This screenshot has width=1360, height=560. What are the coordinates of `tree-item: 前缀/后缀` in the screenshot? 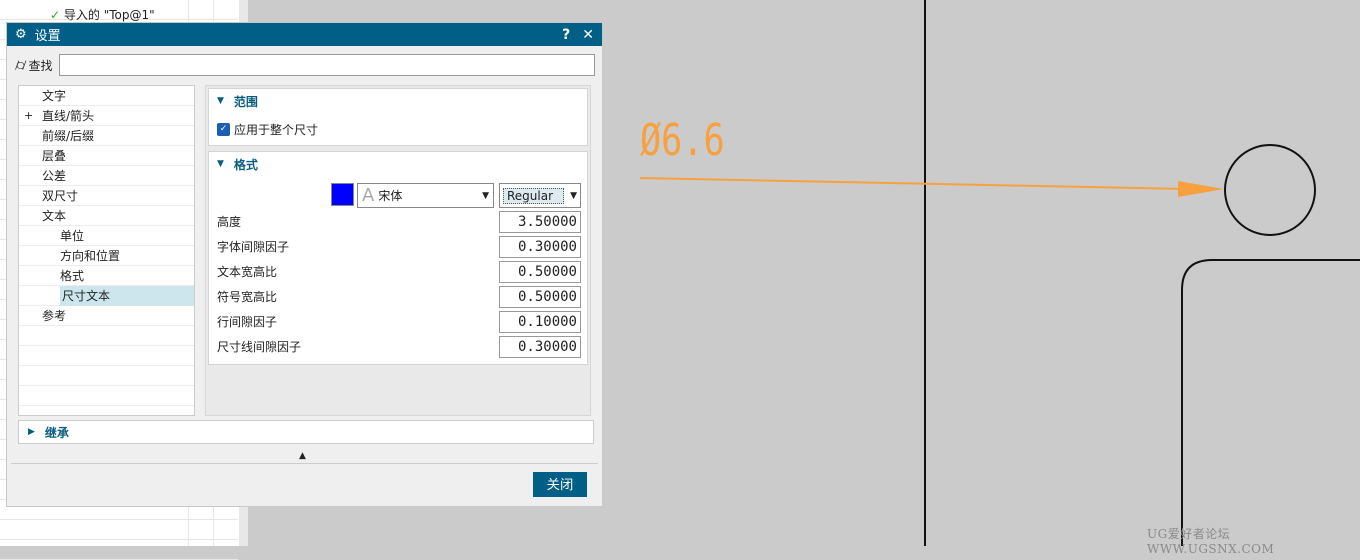 It's located at (106, 136).